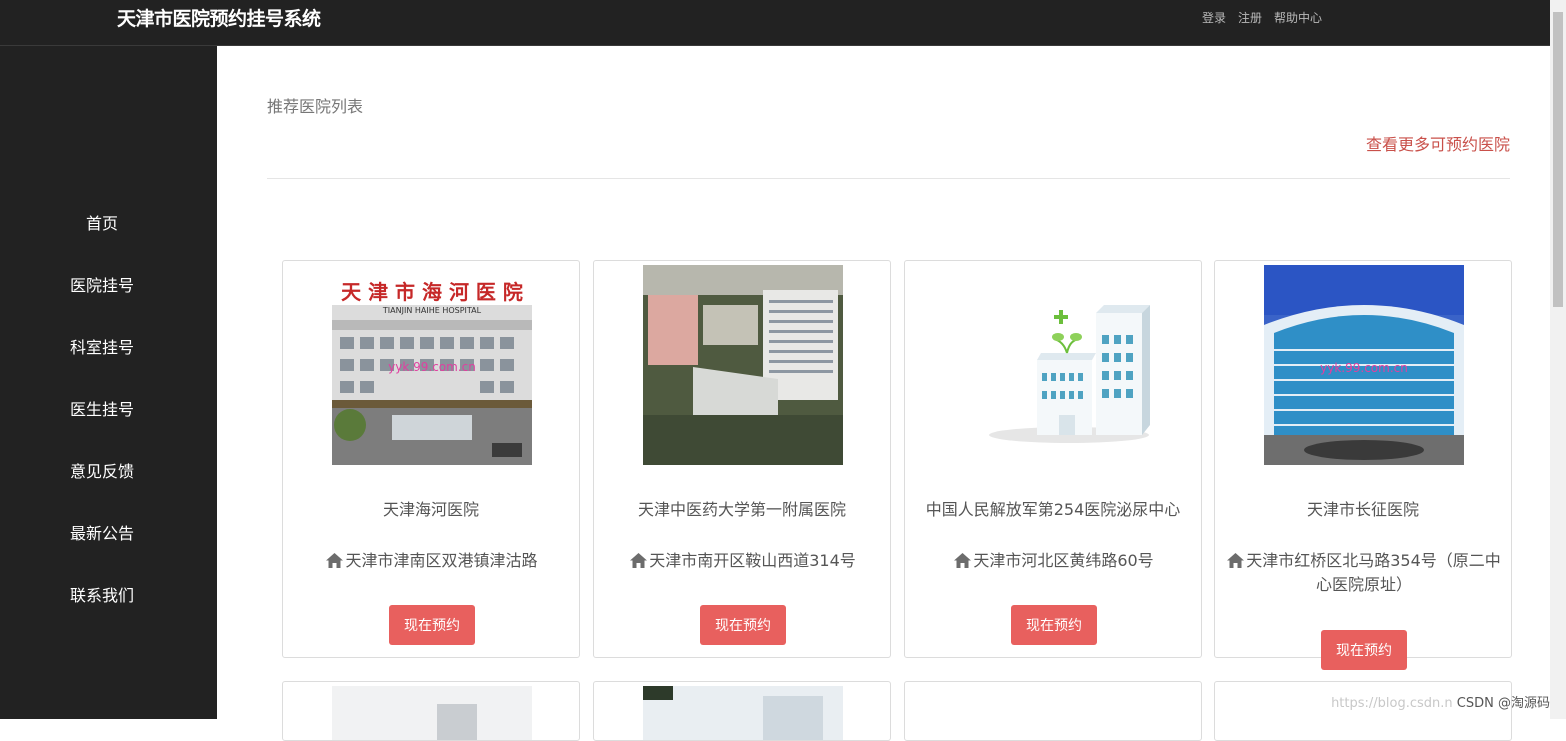 Image resolution: width=1566 pixels, height=741 pixels. I want to click on hospital-card: 天津中医药大学第一附属医院 天津市南开区鞍山西道314号 现在预约, so click(742, 459).